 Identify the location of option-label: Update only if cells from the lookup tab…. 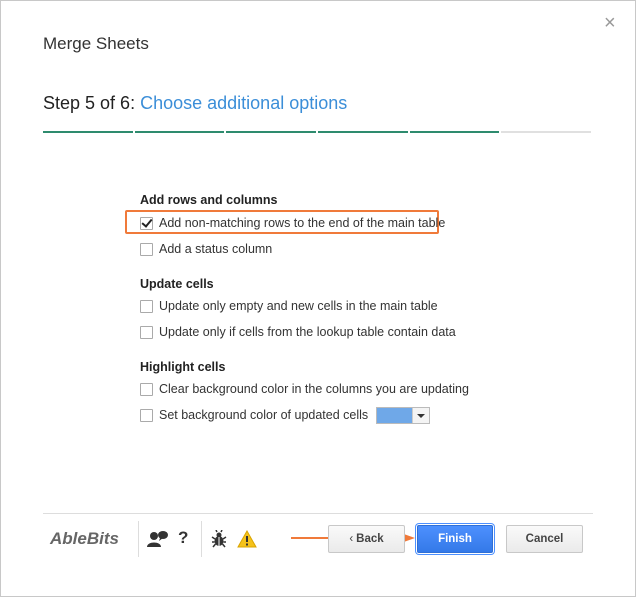
(307, 332).